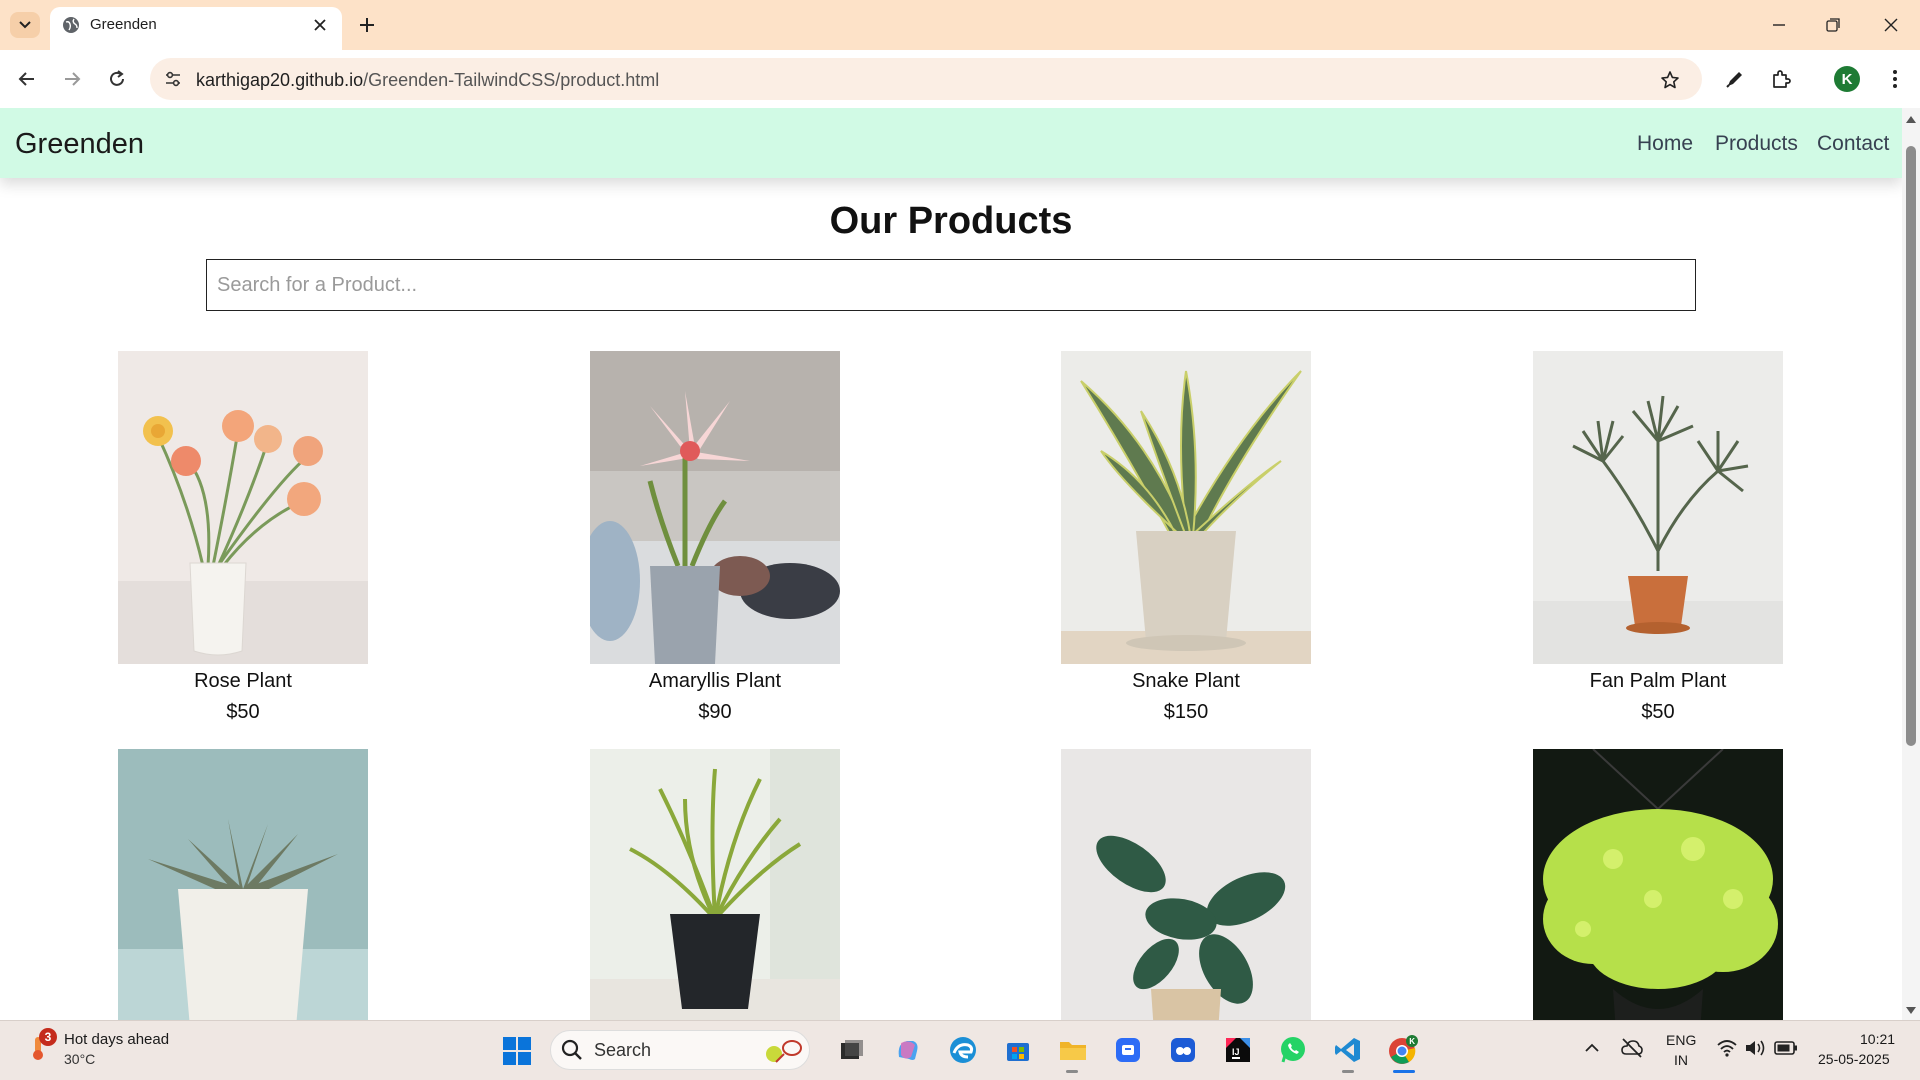  I want to click on scrollbar-thumb, so click(1911, 446).